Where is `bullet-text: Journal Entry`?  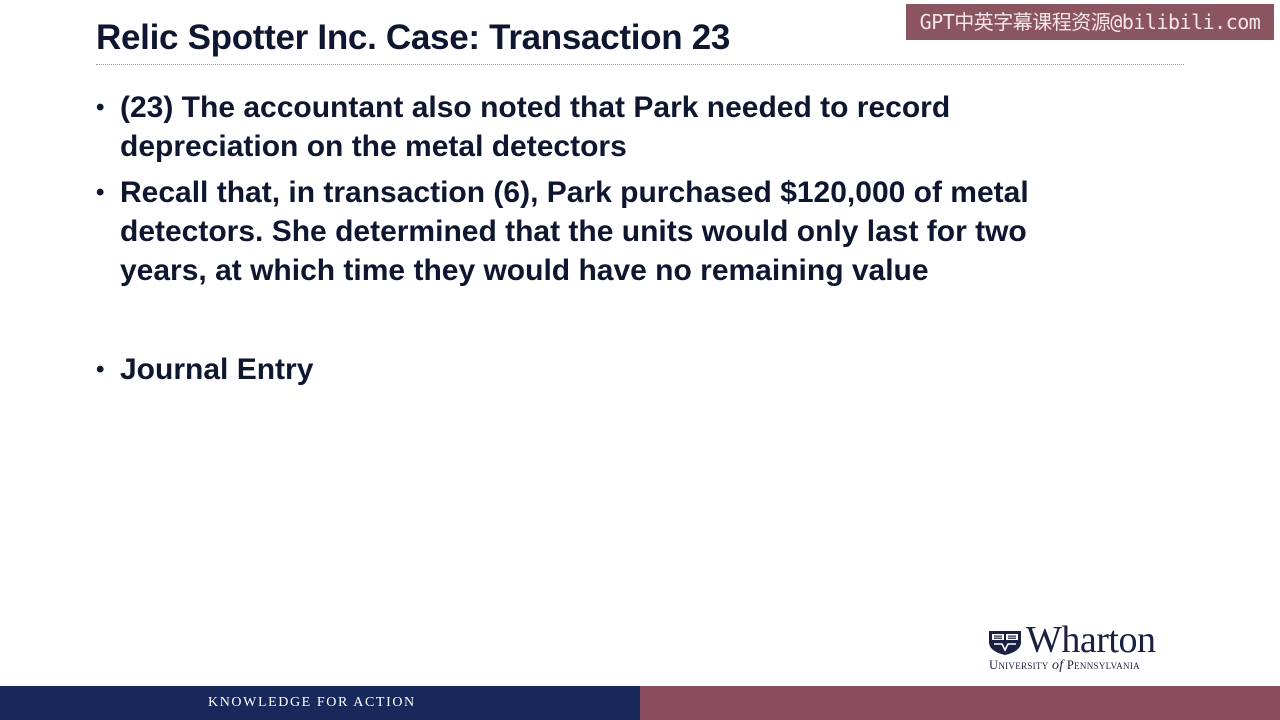 bullet-text: Journal Entry is located at coordinates (217, 369).